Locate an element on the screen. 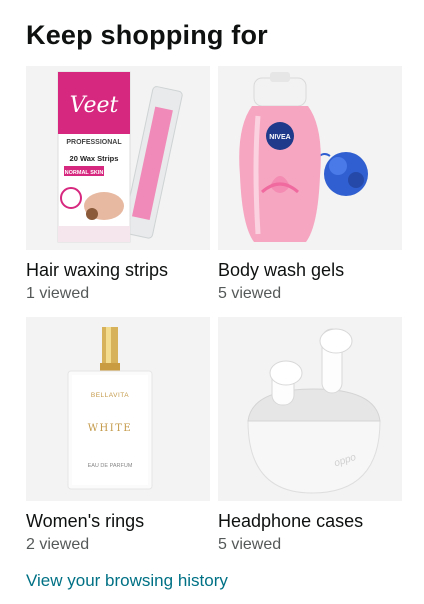 Image resolution: width=424 pixels, height=604 pixels. box-line-professional: PROFESSIONAL is located at coordinates (94, 142).